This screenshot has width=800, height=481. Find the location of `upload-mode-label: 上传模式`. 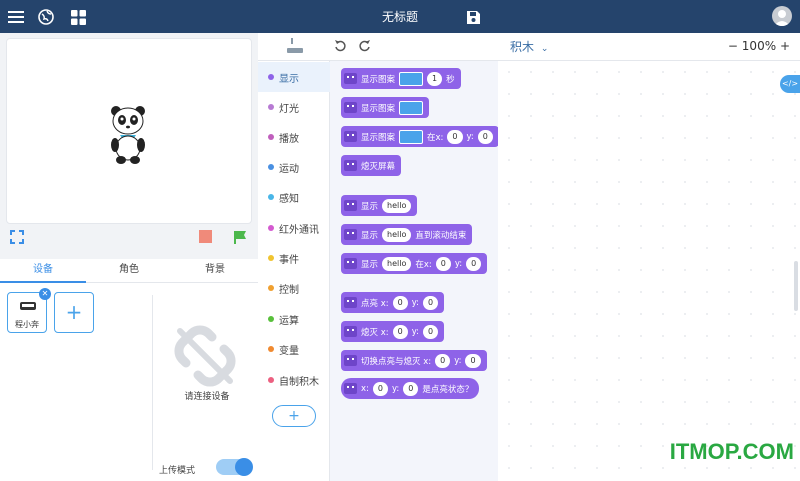

upload-mode-label: 上传模式 is located at coordinates (177, 471).